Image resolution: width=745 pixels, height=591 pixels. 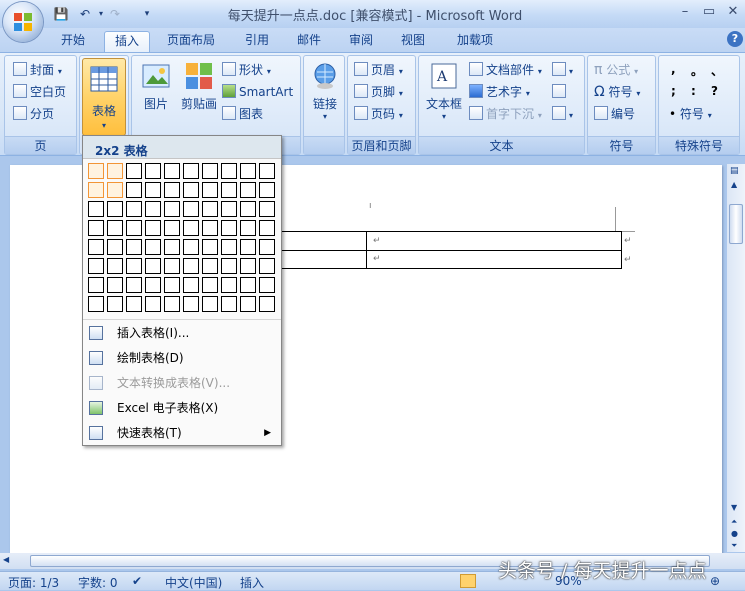 I want to click on page-break-button: 分页, so click(x=33, y=114).